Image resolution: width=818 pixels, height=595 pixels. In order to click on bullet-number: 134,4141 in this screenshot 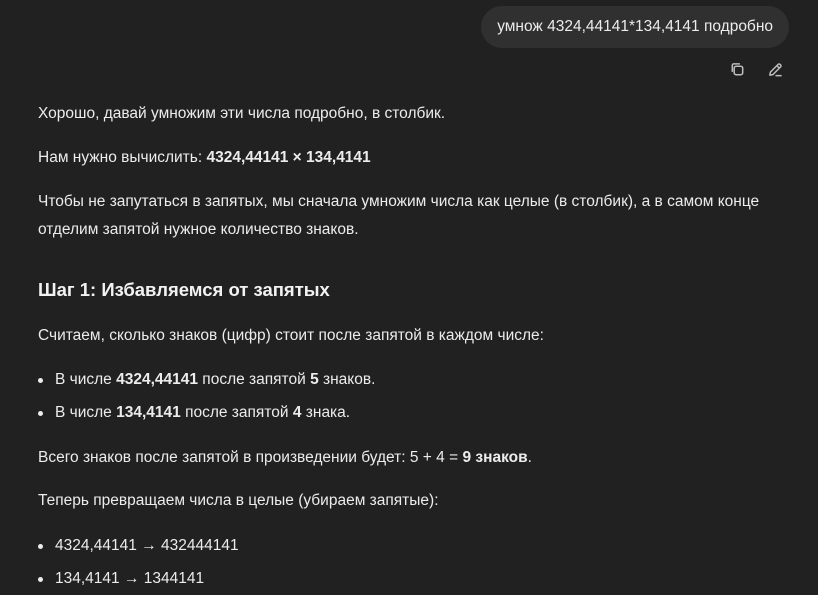, I will do `click(148, 412)`.